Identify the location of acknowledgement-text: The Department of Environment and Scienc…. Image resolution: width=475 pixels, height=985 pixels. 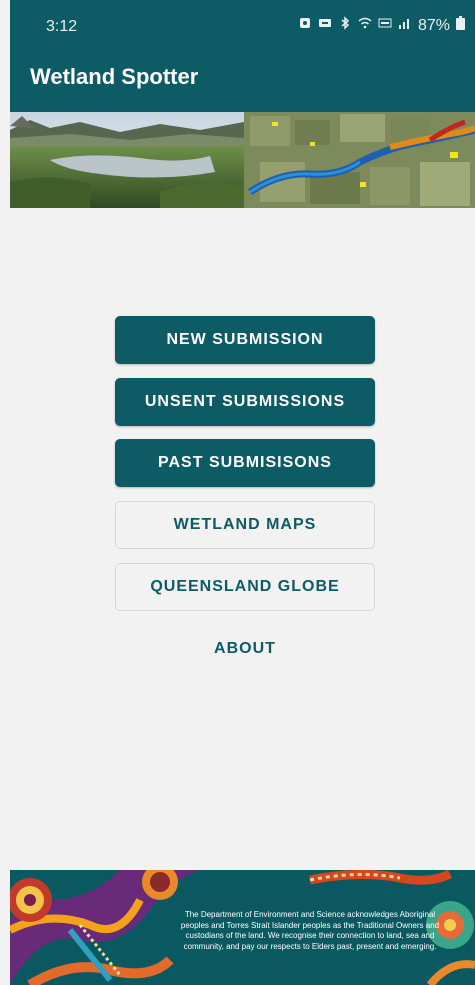
(310, 930).